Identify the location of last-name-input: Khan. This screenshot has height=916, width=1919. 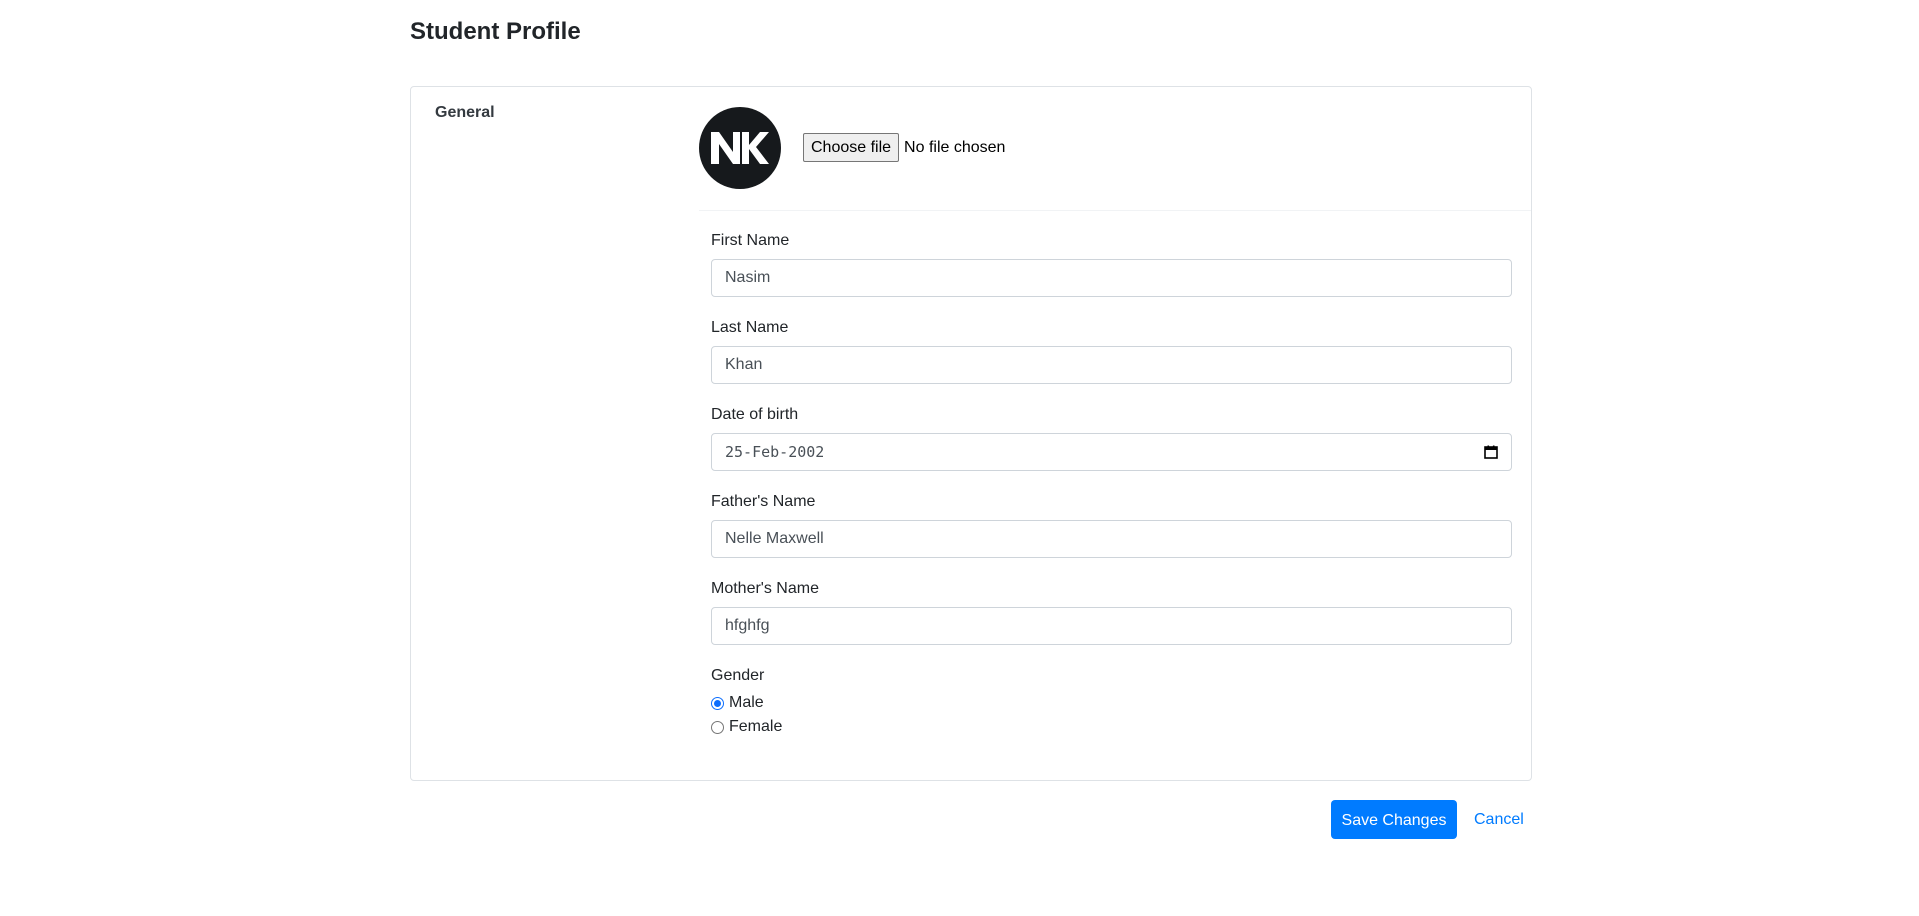
(1111, 365).